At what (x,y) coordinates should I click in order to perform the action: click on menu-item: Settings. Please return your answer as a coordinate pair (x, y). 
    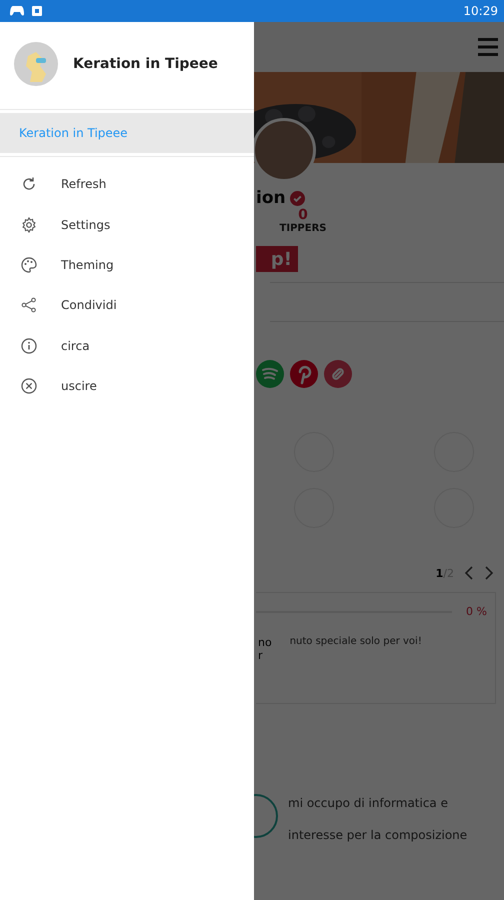
    Looking at the image, I should click on (127, 224).